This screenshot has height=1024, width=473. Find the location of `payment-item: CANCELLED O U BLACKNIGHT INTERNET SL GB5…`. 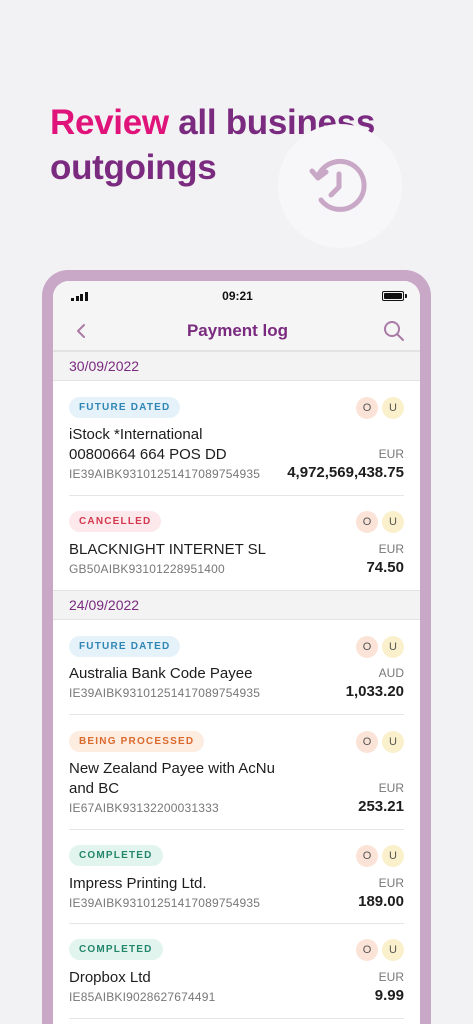

payment-item: CANCELLED O U BLACKNIGHT INTERNET SL GB5… is located at coordinates (236, 543).